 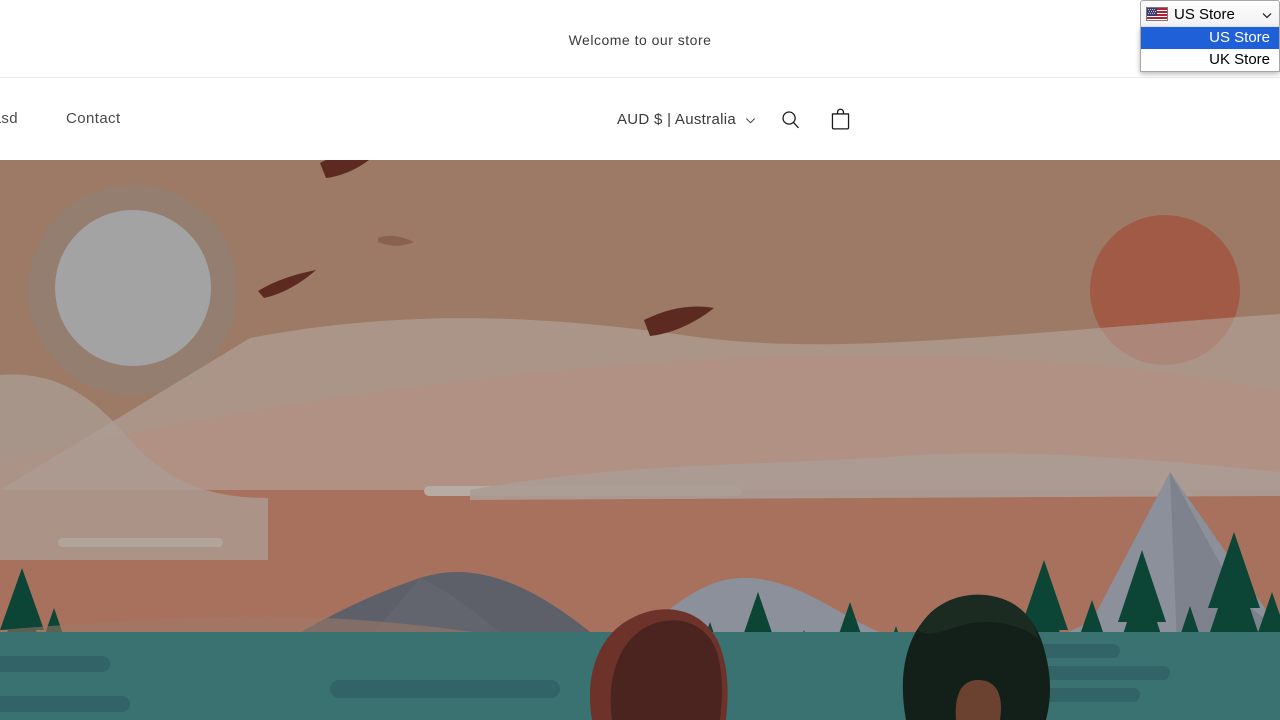 I want to click on search-button, so click(x=790, y=119).